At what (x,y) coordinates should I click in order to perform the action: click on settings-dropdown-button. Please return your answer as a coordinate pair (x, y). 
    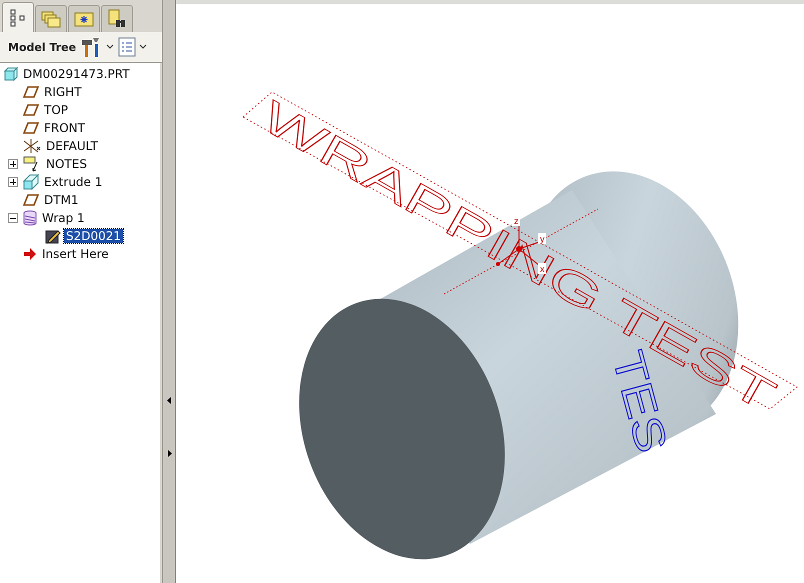
    Looking at the image, I should click on (98, 47).